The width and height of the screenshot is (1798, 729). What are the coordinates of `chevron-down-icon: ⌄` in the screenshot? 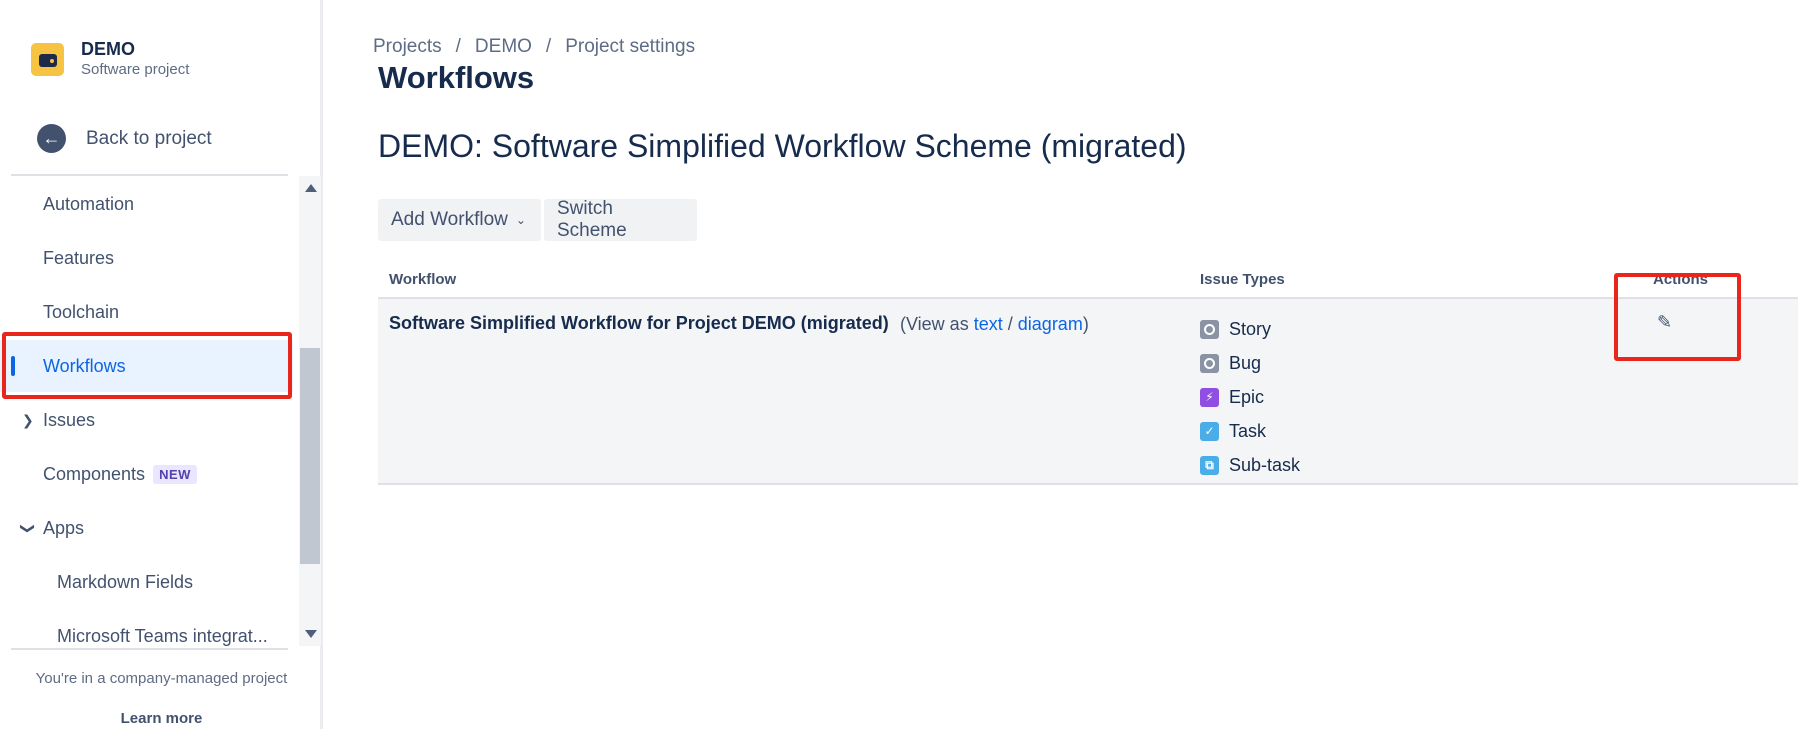 It's located at (520, 220).